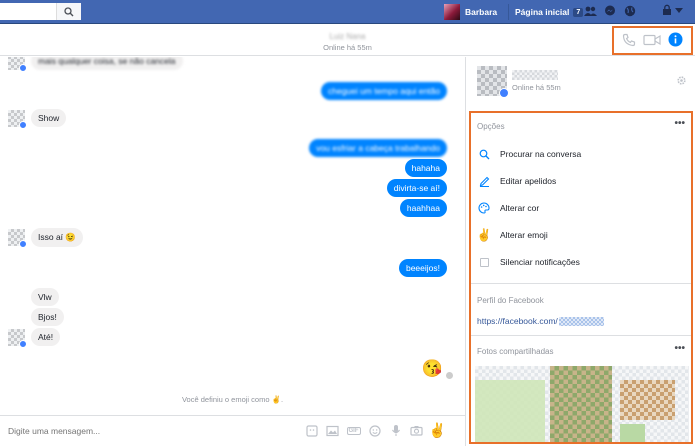 The width and height of the screenshot is (695, 446). I want to click on list-item: Isso aí 😉, so click(45, 238).